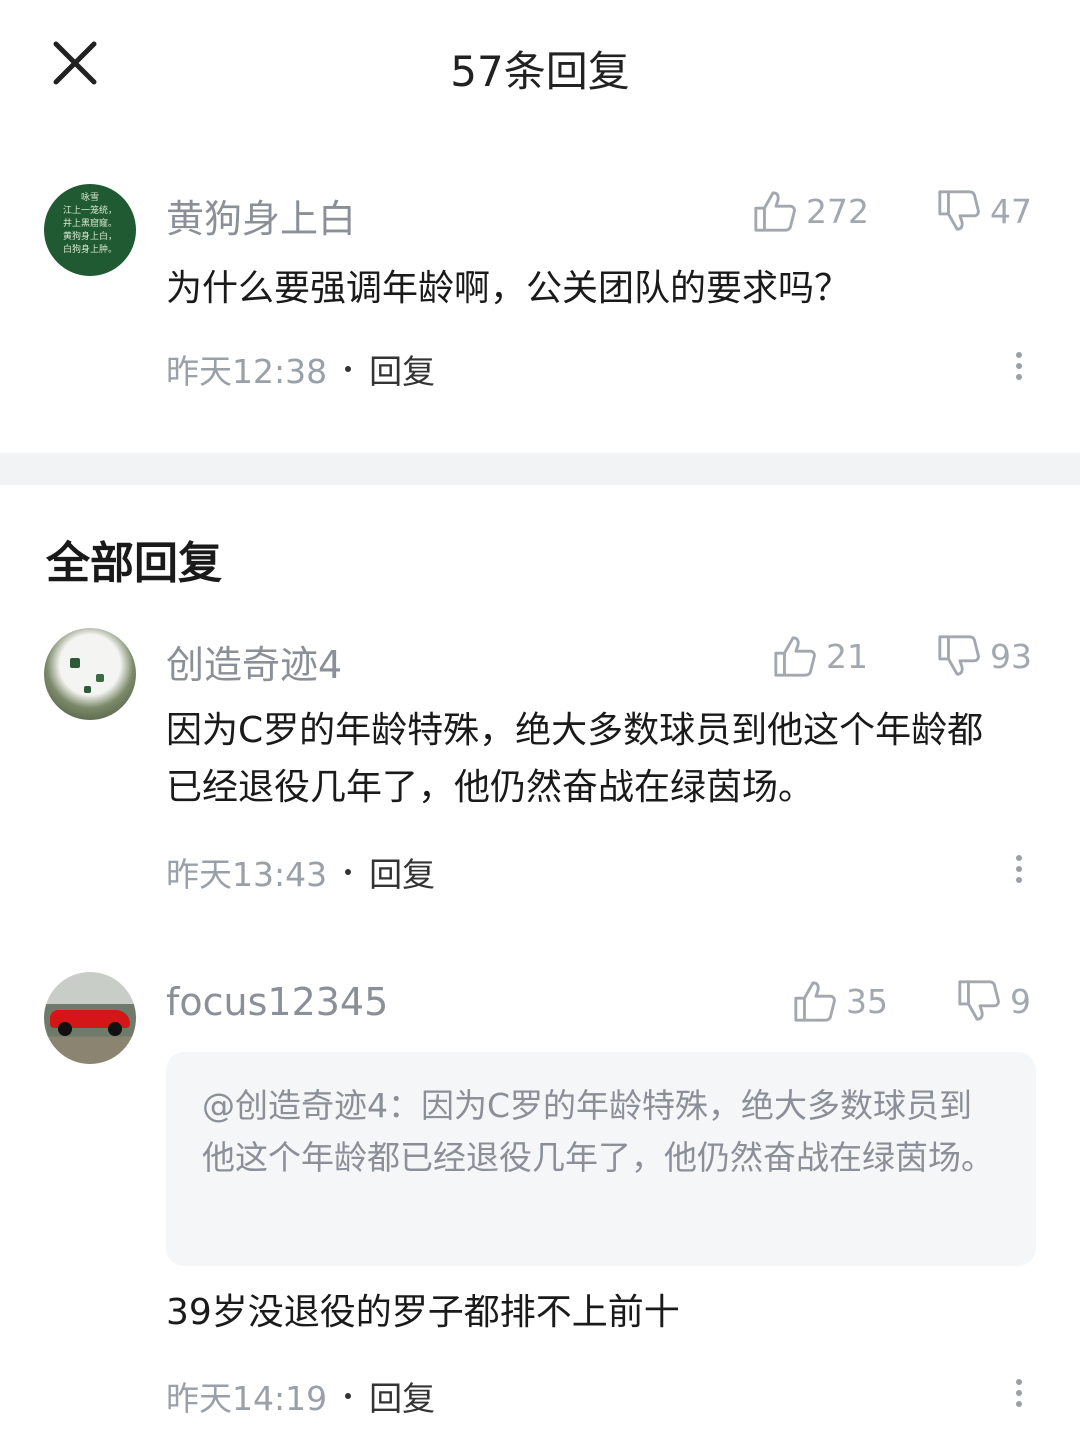 This screenshot has width=1080, height=1445. What do you see at coordinates (540, 71) in the screenshot?
I see `page-title: 57条回复` at bounding box center [540, 71].